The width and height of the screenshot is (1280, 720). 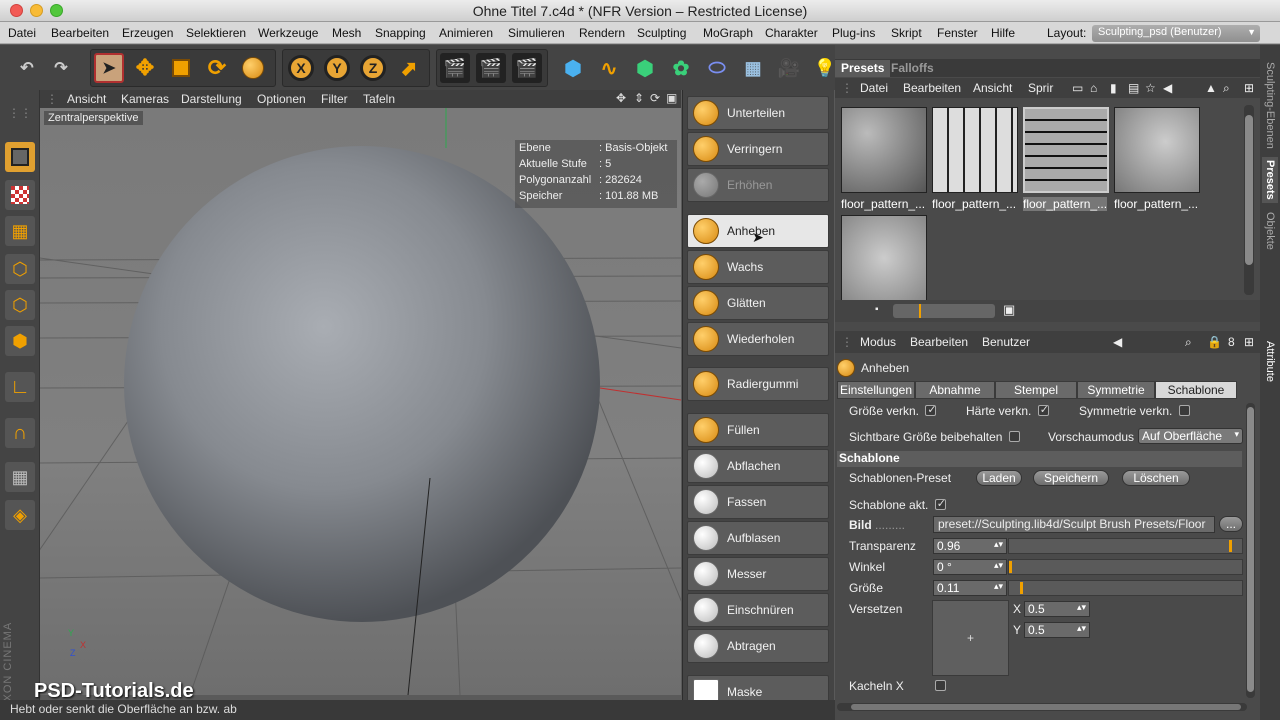 What do you see at coordinates (791, 33) in the screenshot?
I see `menu-charakter: Charakter` at bounding box center [791, 33].